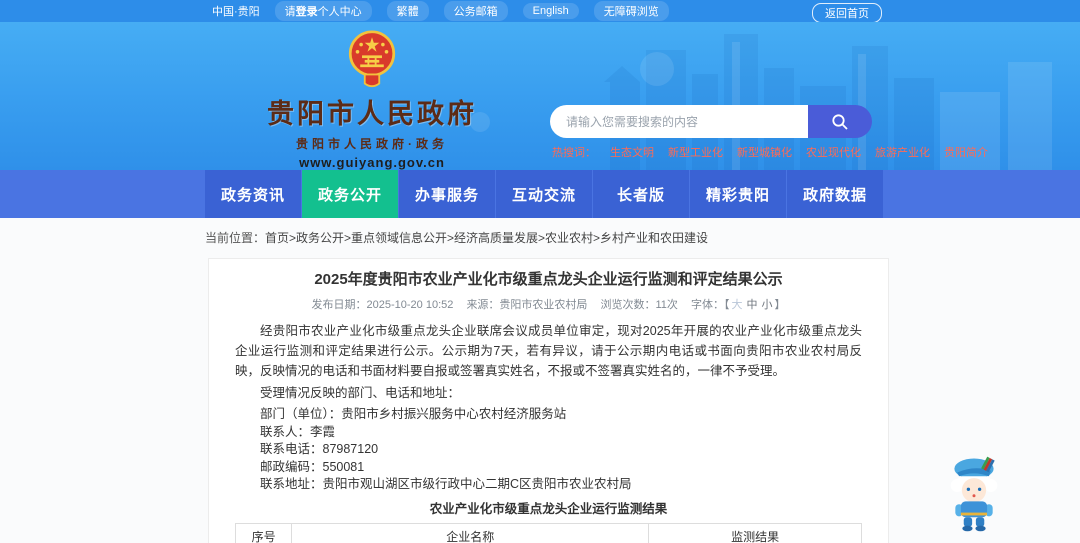  What do you see at coordinates (372, 162) in the screenshot?
I see `site-url: www.guiyang.gov.cn` at bounding box center [372, 162].